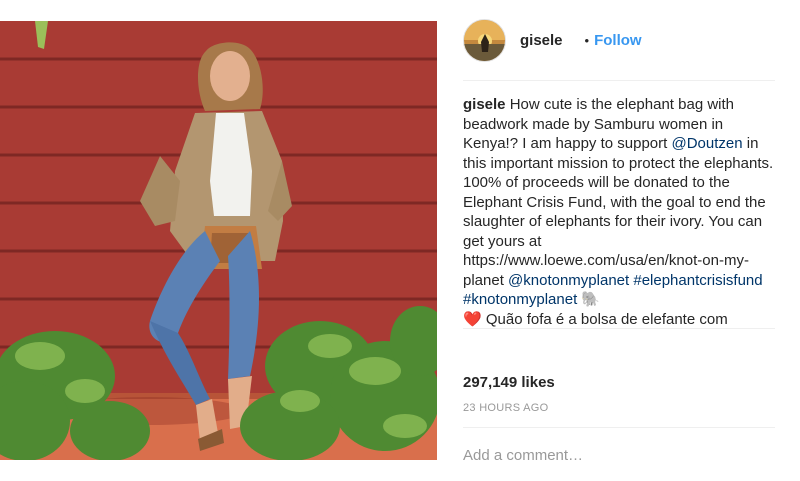 Image resolution: width=800 pixels, height=481 pixels. I want to click on mention-knotonmyplanet-link: @knotonmyplanet, so click(568, 280).